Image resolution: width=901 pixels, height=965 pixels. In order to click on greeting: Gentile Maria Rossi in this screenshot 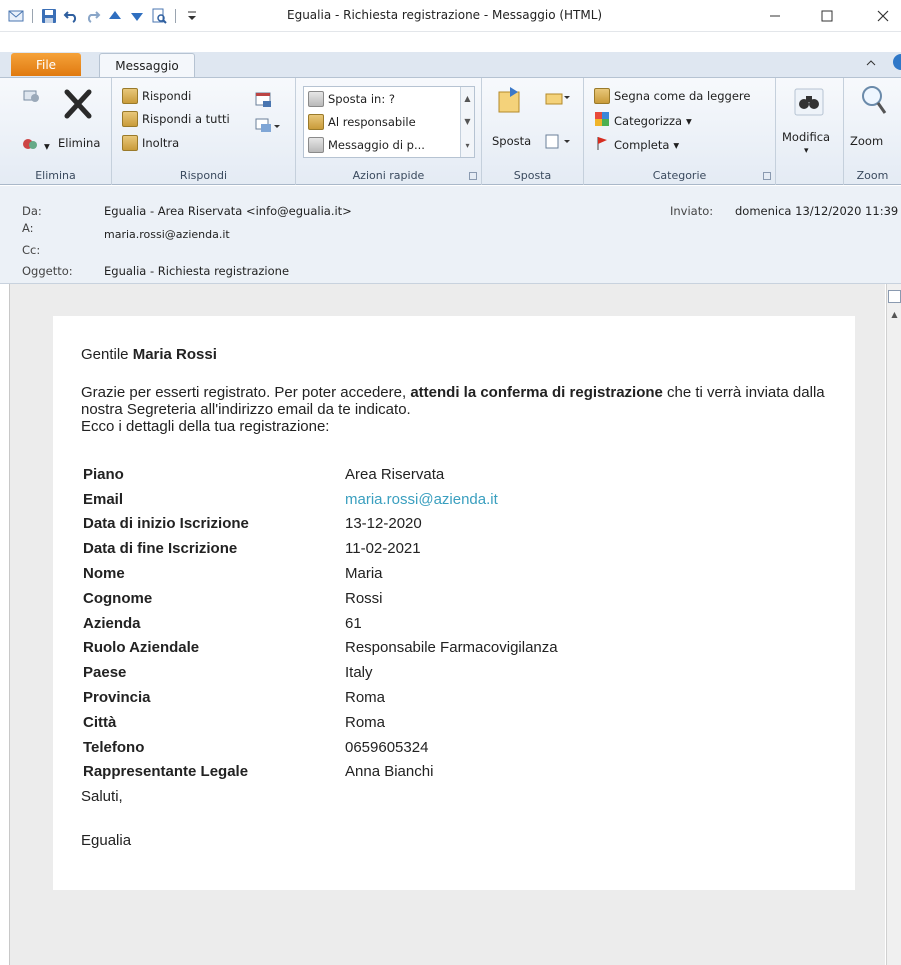, I will do `click(149, 354)`.